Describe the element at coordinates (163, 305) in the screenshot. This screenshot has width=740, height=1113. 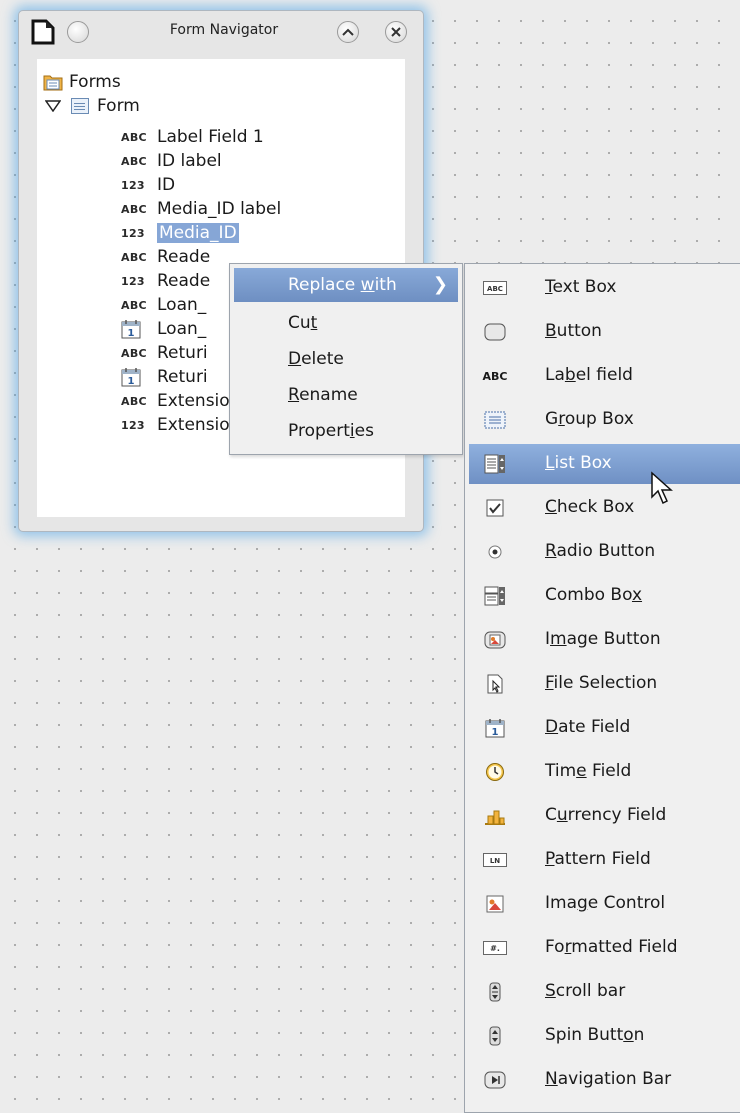
I see `tree-item: ABC Loan_` at that location.